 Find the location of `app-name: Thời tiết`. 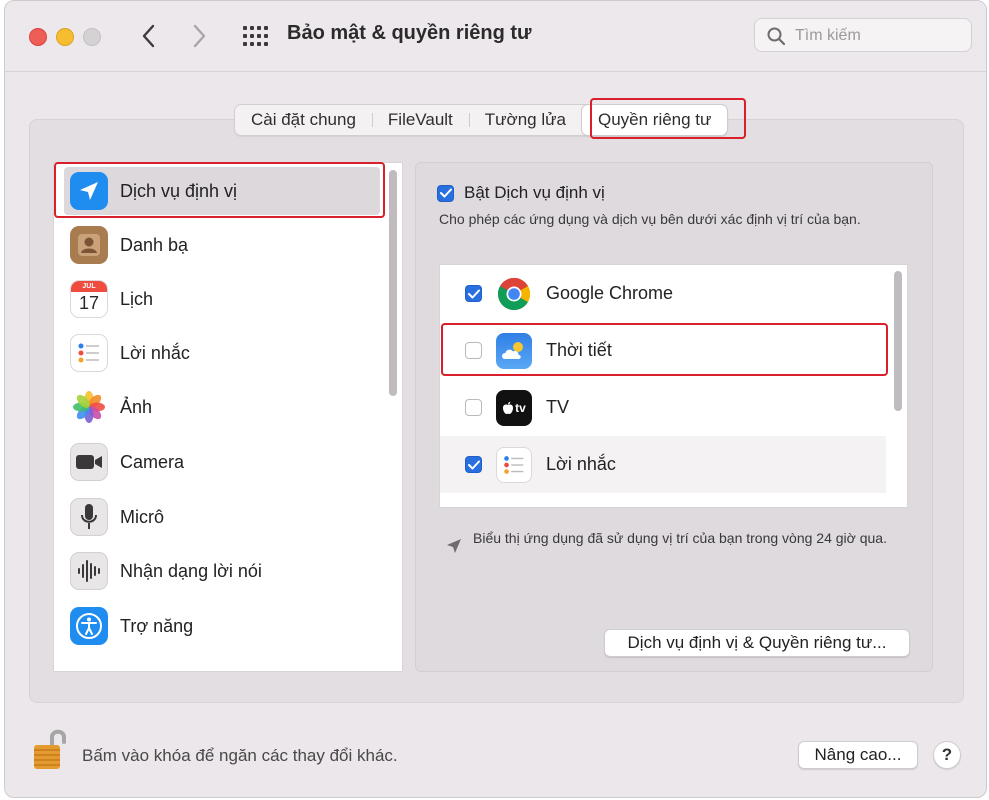

app-name: Thời tiết is located at coordinates (579, 350).